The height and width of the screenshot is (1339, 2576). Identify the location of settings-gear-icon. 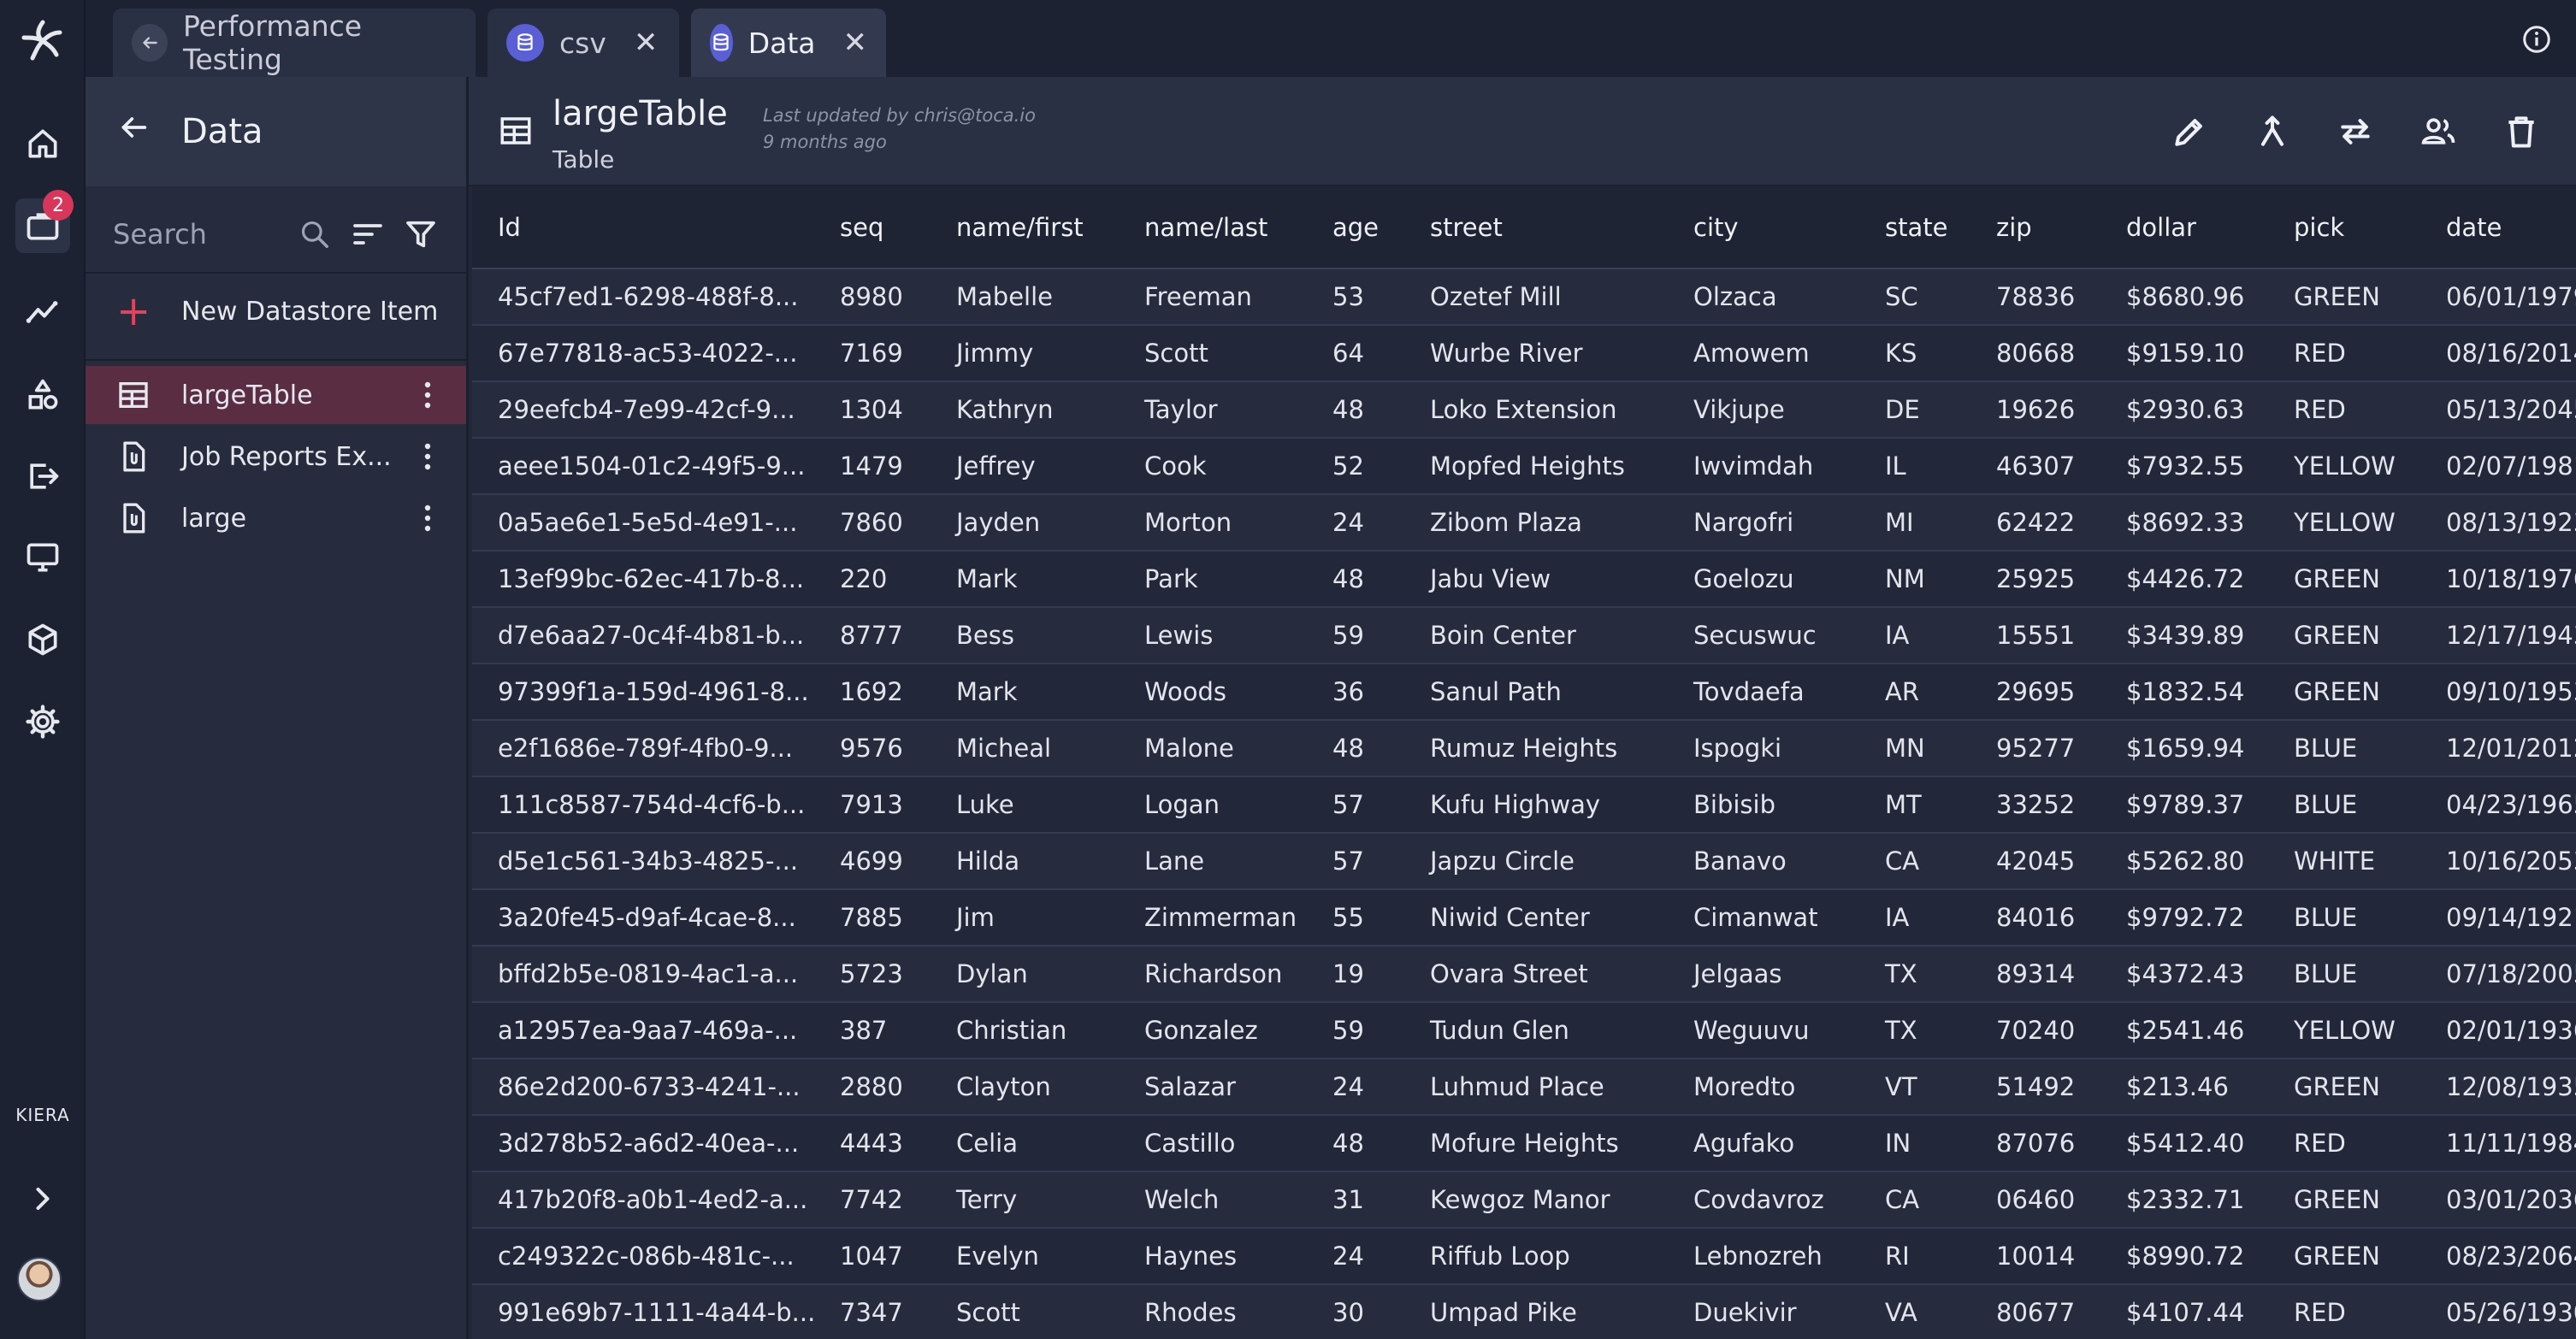
(42, 721).